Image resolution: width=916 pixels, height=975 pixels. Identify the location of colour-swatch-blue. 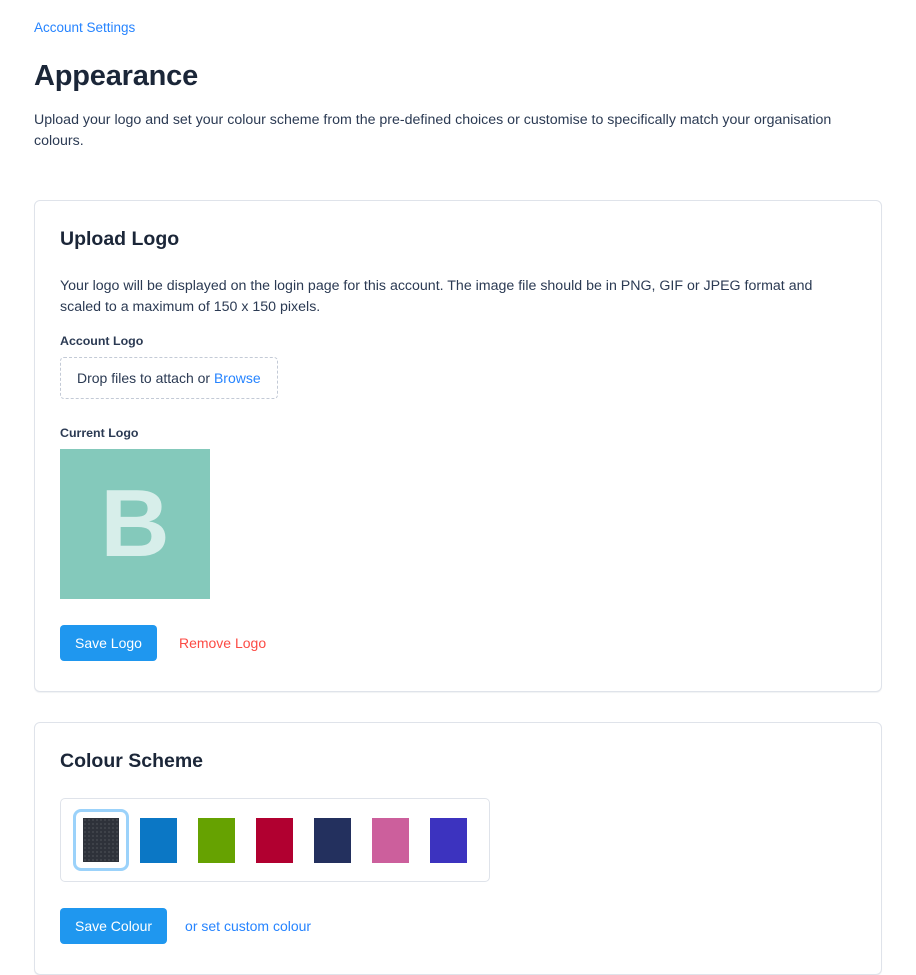
(158, 840).